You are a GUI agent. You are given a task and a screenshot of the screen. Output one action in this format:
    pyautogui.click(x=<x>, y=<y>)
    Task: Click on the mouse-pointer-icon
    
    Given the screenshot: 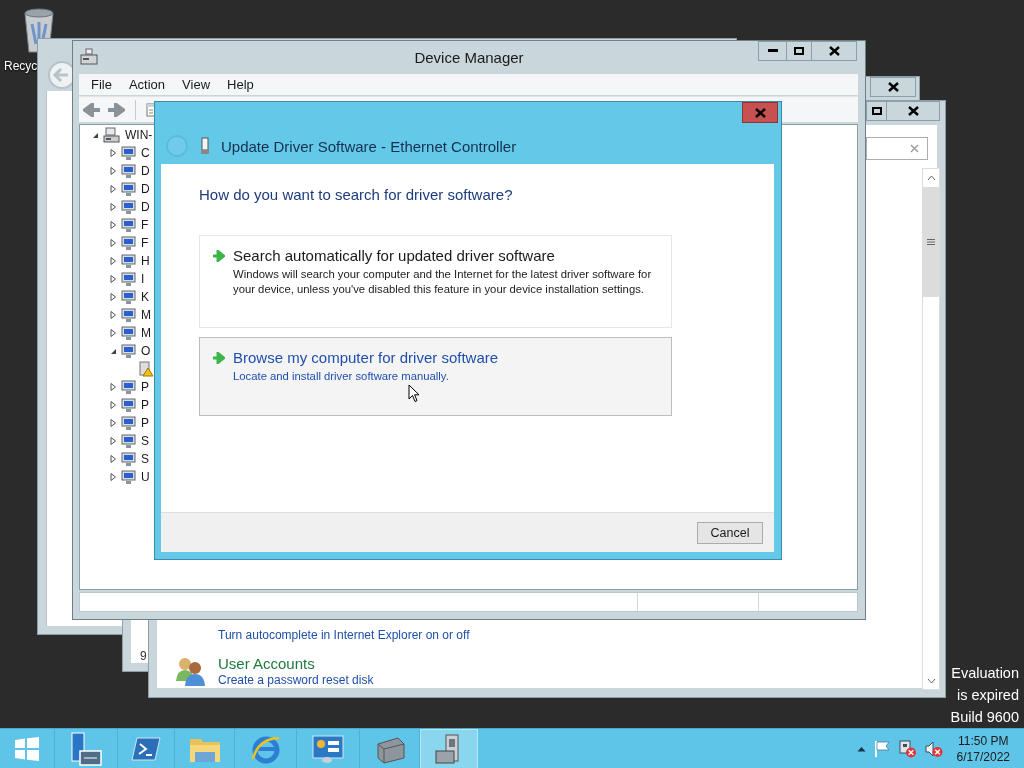 What is the action you would take?
    pyautogui.click(x=414, y=393)
    